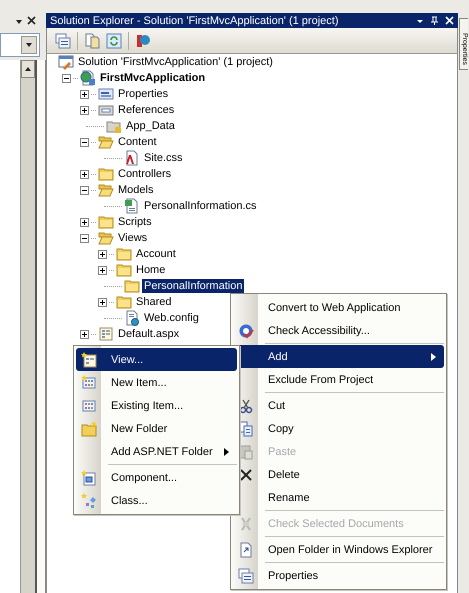 The image size is (469, 593). What do you see at coordinates (29, 326) in the screenshot?
I see `scrollbar` at bounding box center [29, 326].